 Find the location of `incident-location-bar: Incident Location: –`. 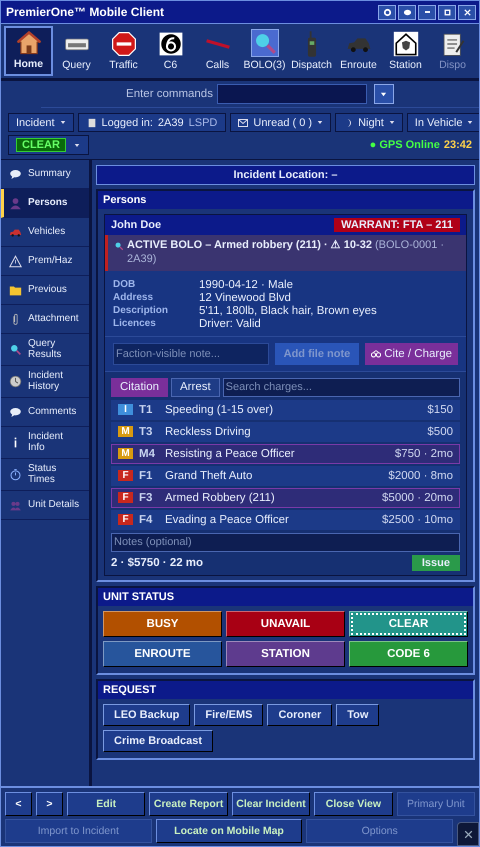

incident-location-bar: Incident Location: – is located at coordinates (285, 175).